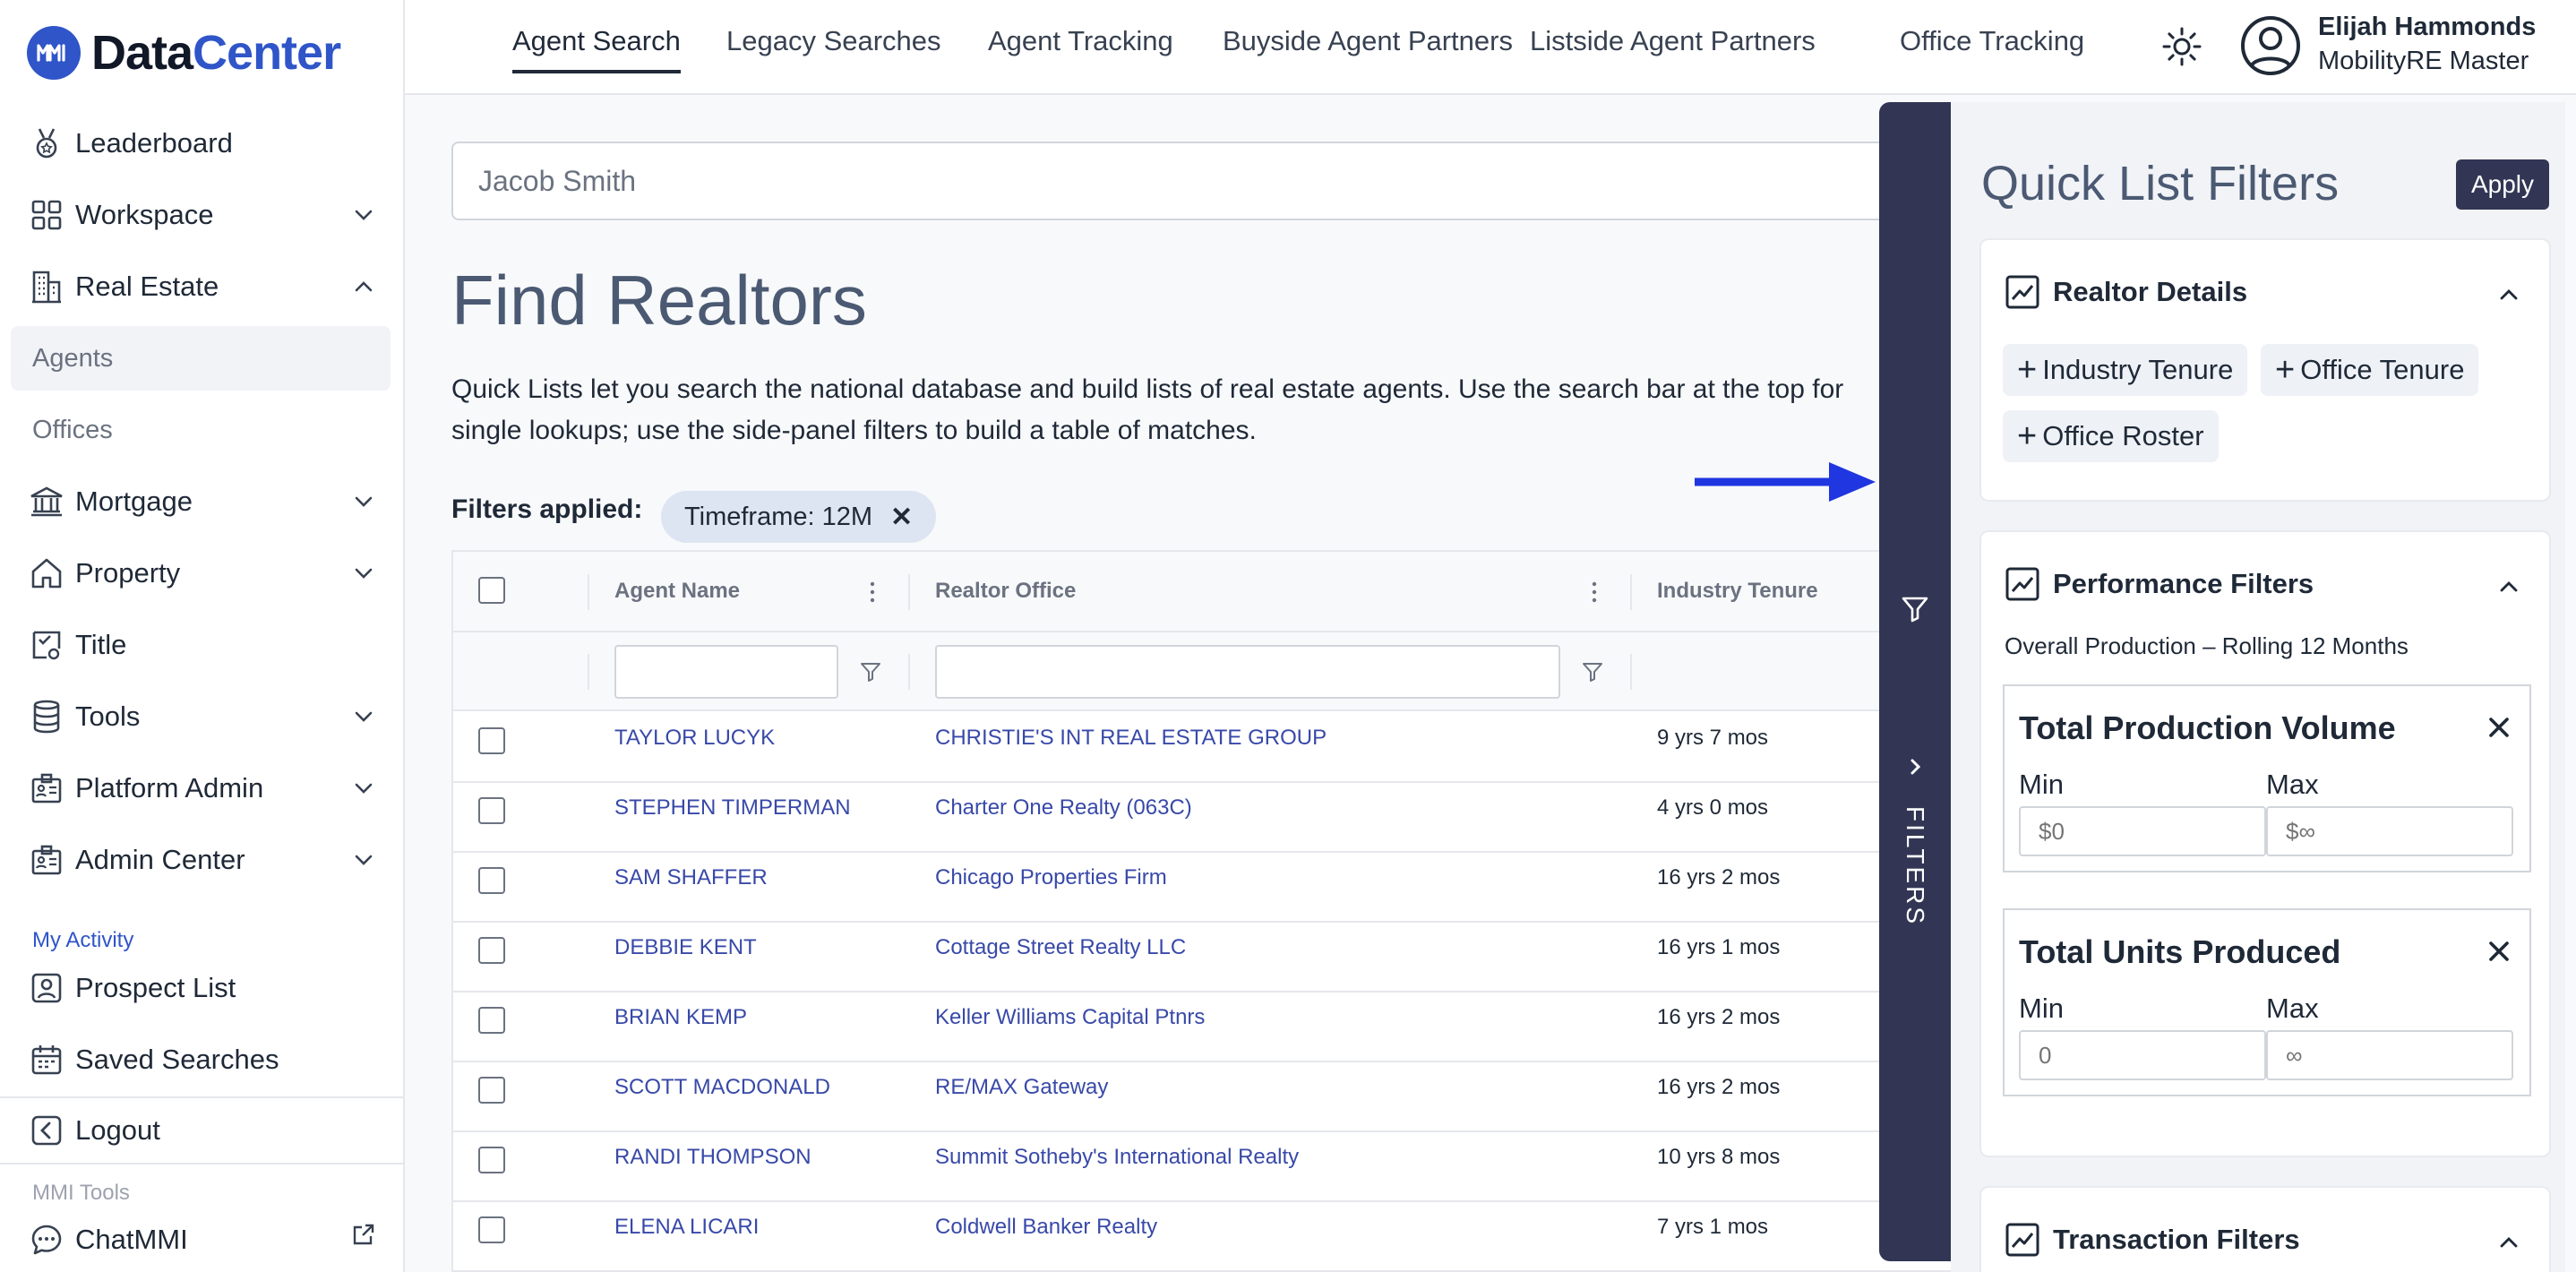  I want to click on logo-text: DataCenter, so click(216, 53).